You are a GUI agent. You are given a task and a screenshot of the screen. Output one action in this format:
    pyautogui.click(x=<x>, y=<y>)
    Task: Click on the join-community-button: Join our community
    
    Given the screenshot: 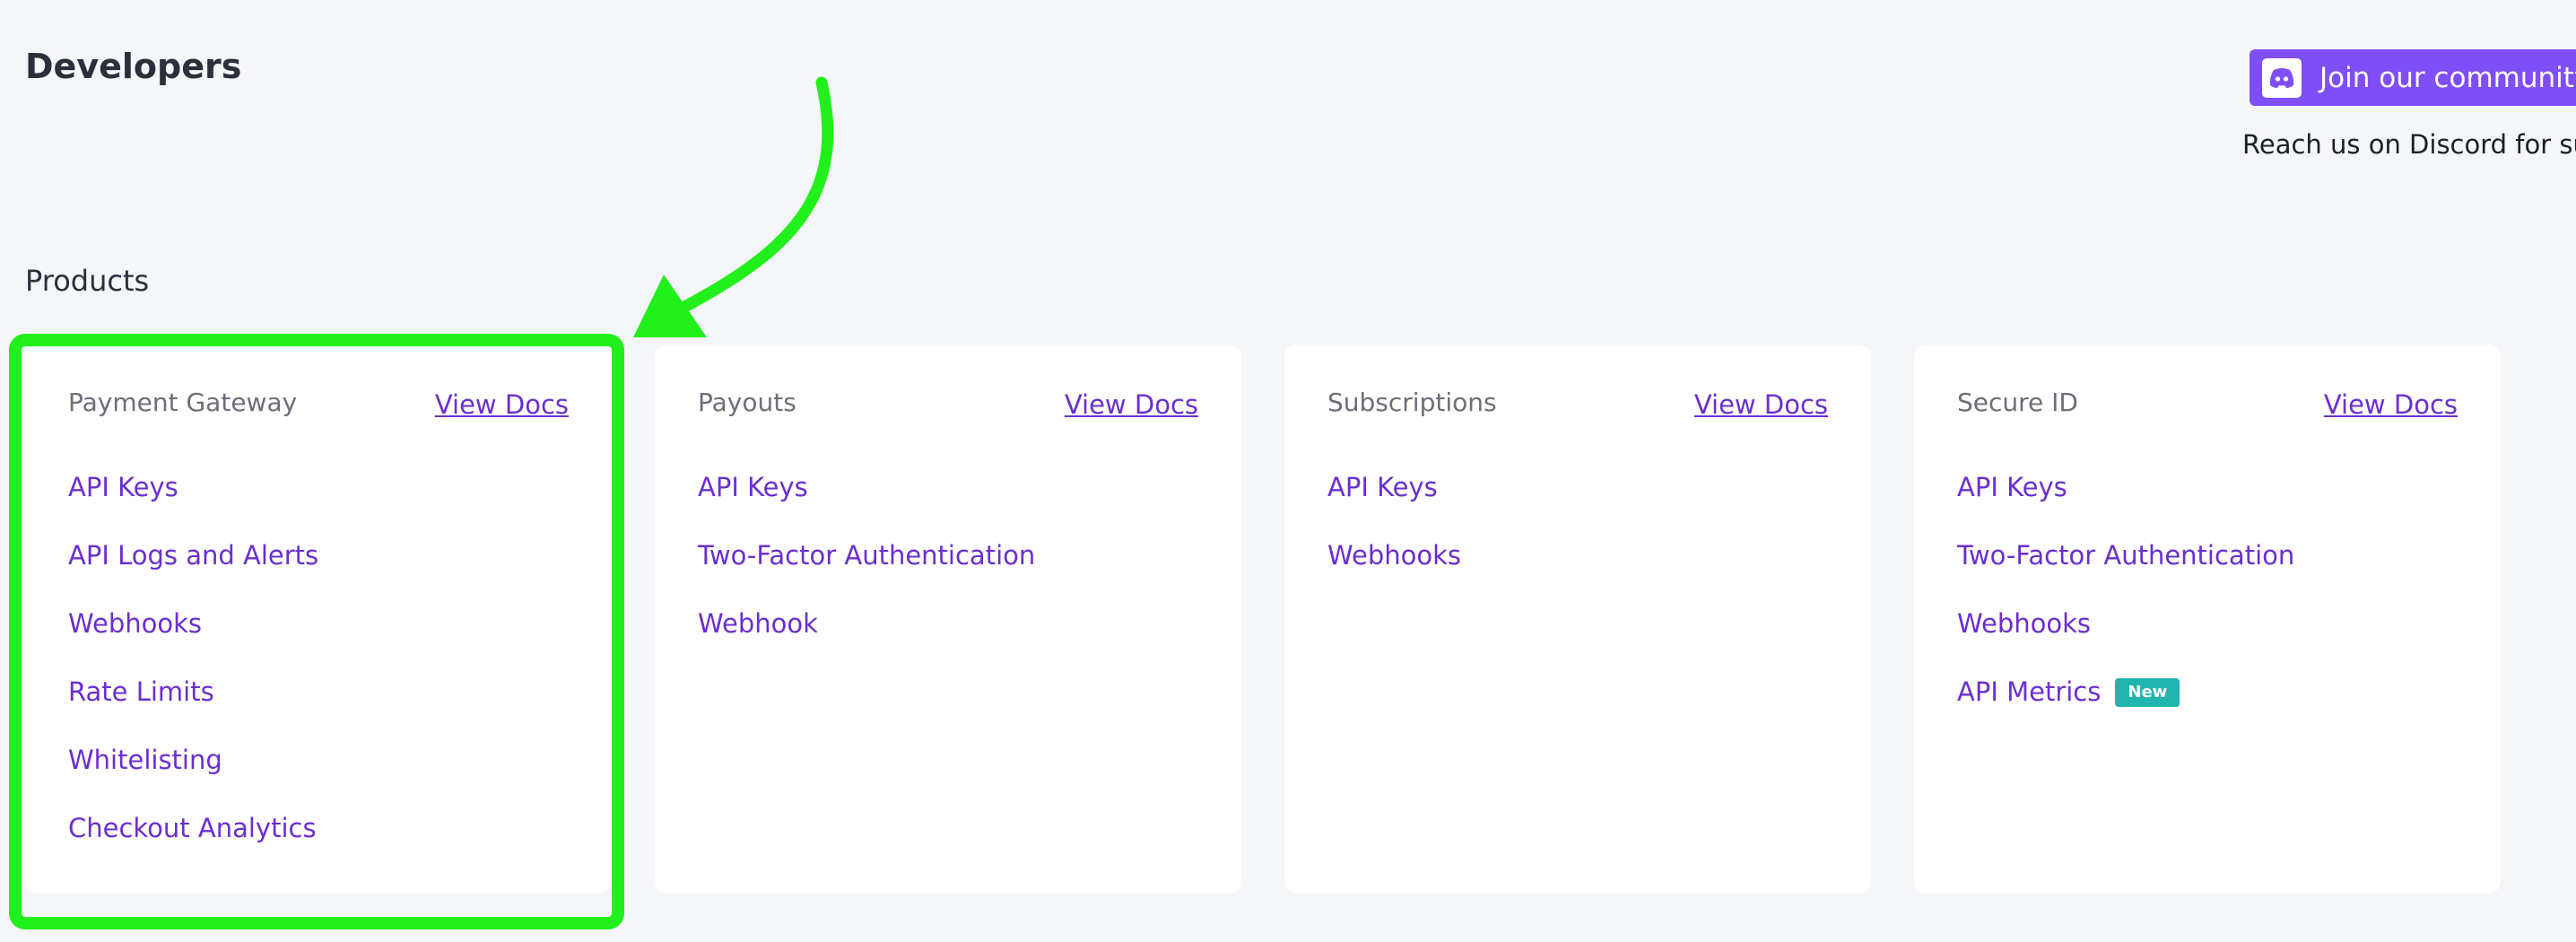 What is the action you would take?
    pyautogui.click(x=2413, y=77)
    